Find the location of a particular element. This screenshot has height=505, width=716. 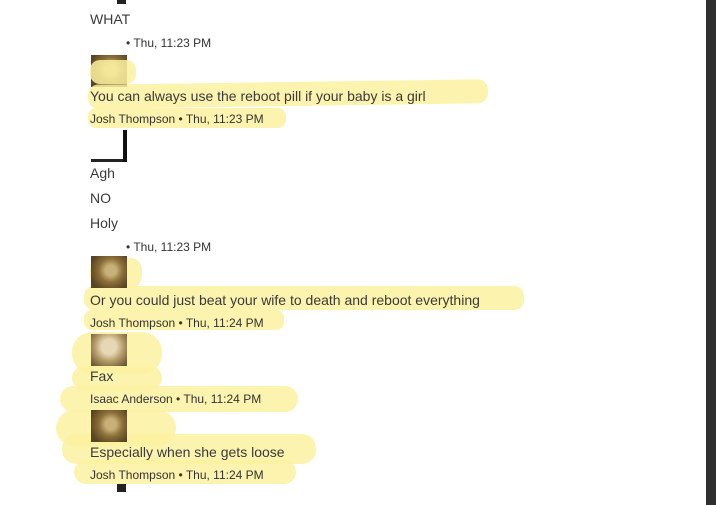

avatar-isaac is located at coordinates (109, 350).